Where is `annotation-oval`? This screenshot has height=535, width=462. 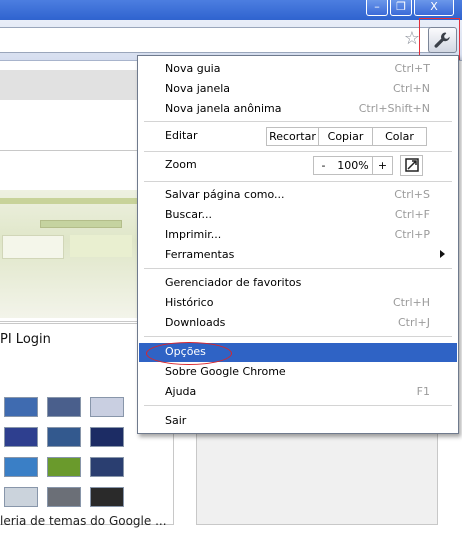 annotation-oval is located at coordinates (189, 353).